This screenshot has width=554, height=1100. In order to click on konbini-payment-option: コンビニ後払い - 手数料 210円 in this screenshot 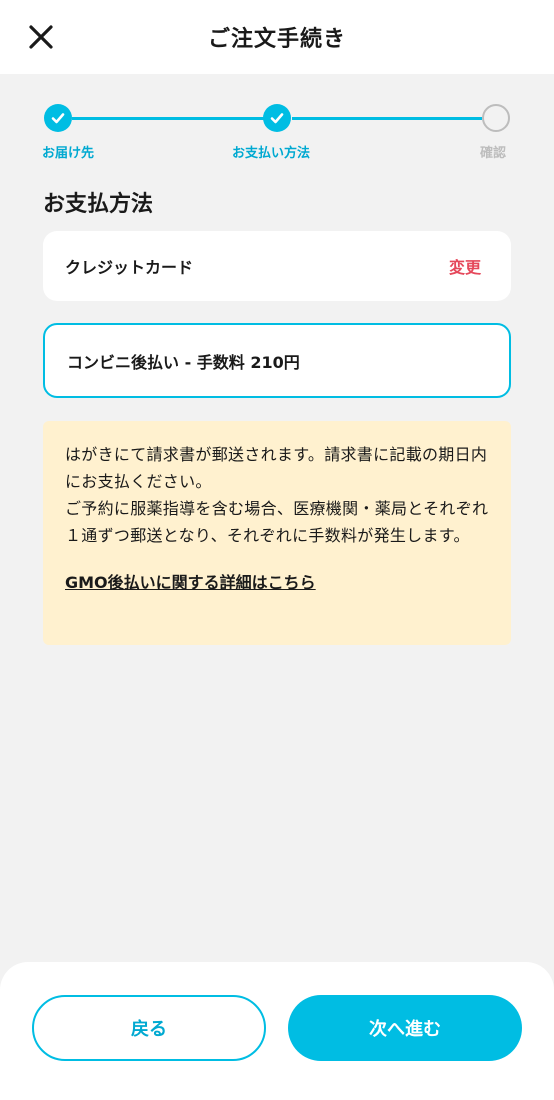, I will do `click(277, 360)`.